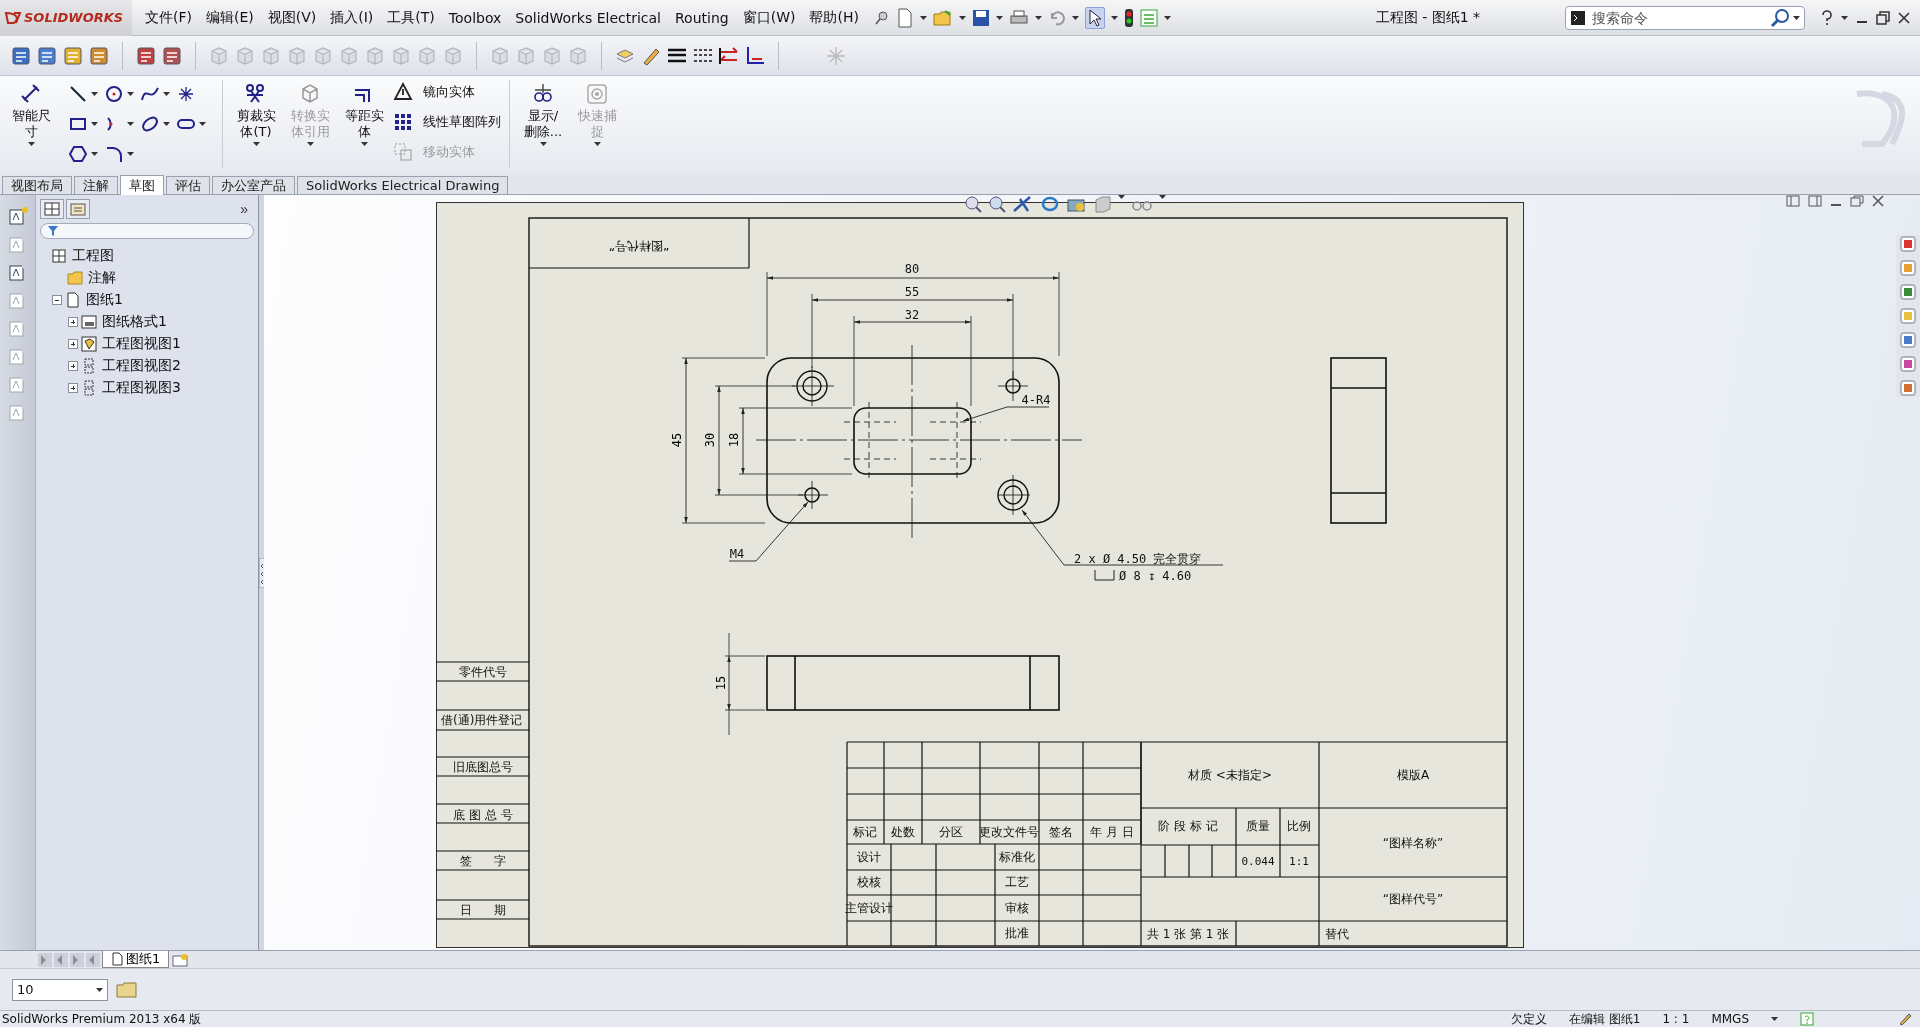  I want to click on fillet-icon, so click(114, 154).